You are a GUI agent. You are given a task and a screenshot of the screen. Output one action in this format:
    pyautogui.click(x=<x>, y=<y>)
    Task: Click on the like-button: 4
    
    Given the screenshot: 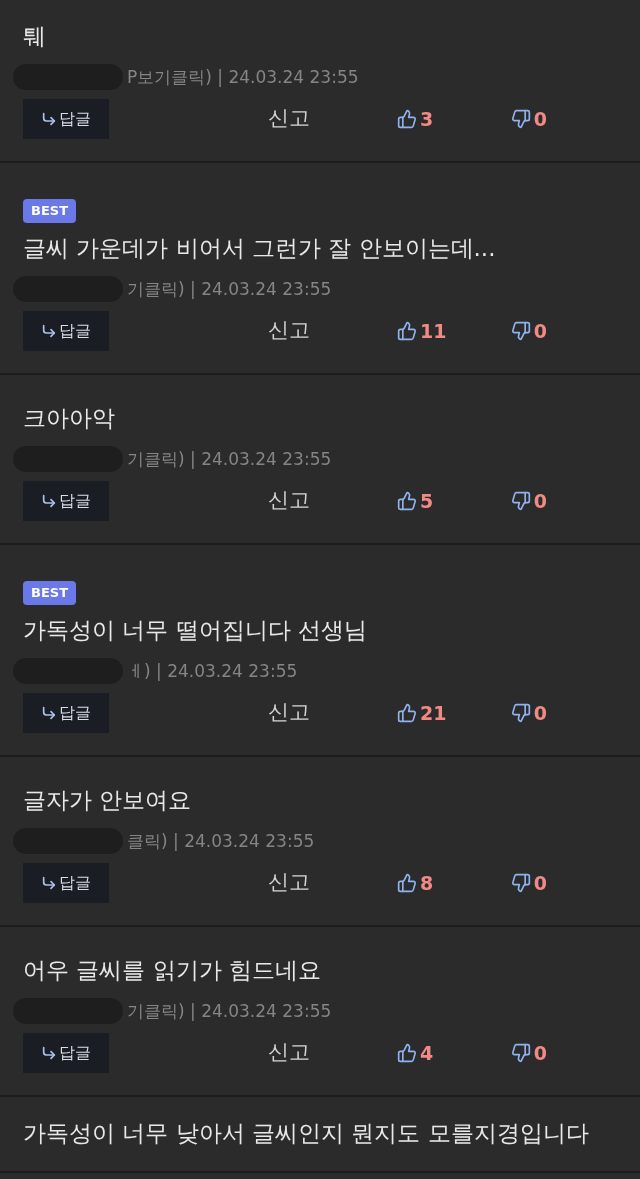 What is the action you would take?
    pyautogui.click(x=415, y=1053)
    